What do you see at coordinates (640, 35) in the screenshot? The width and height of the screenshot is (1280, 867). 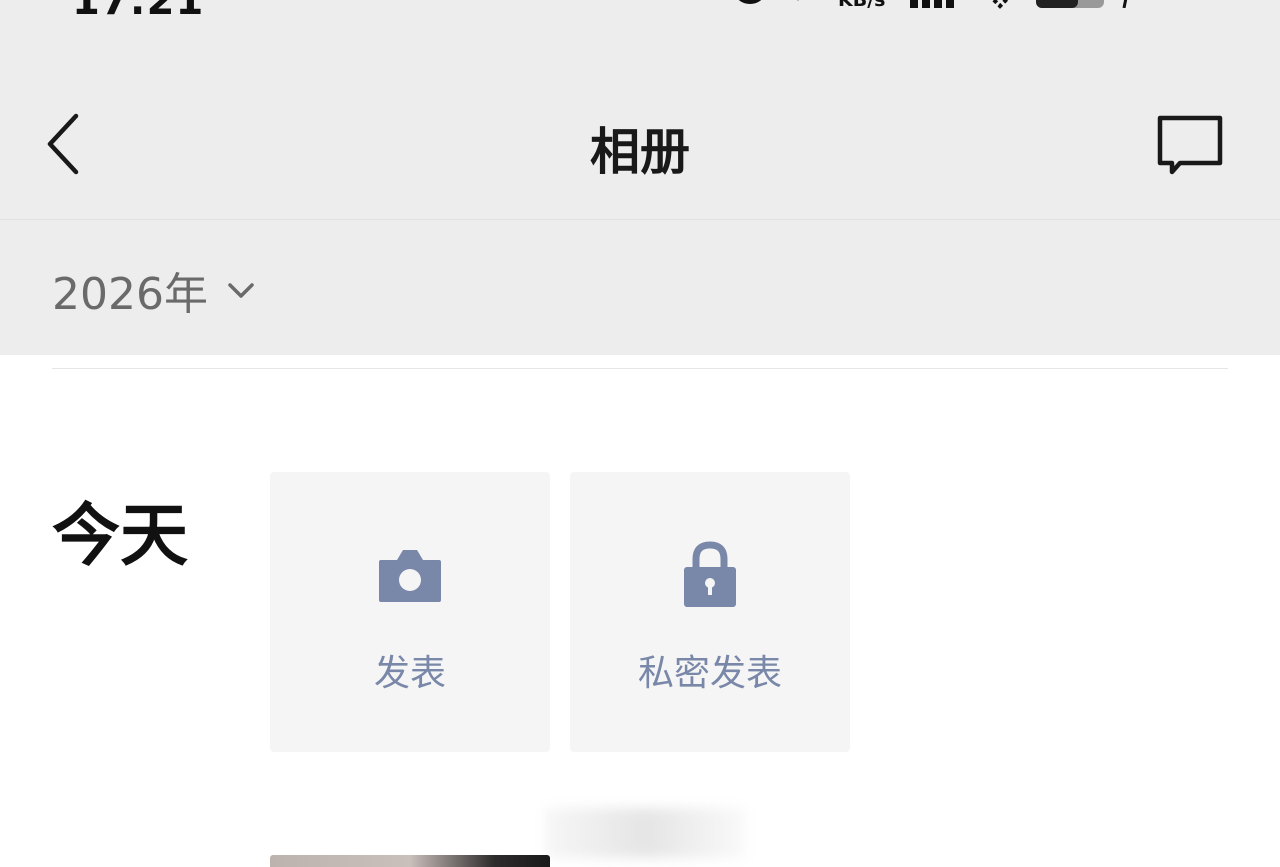 I see `status-bar: 17:21 KB/s` at bounding box center [640, 35].